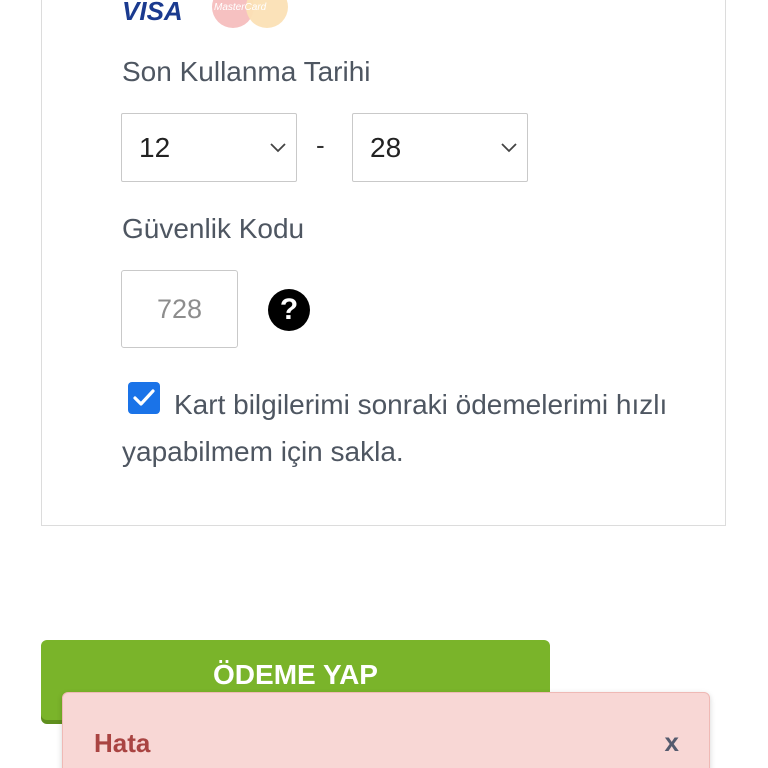 The height and width of the screenshot is (768, 768). What do you see at coordinates (122, 743) in the screenshot?
I see `alert-title: Hata` at bounding box center [122, 743].